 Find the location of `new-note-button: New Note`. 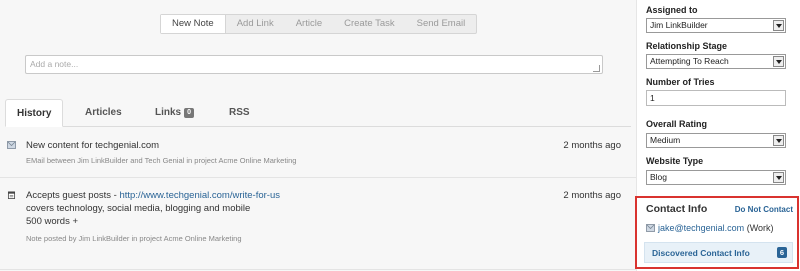

new-note-button: New Note is located at coordinates (193, 24).